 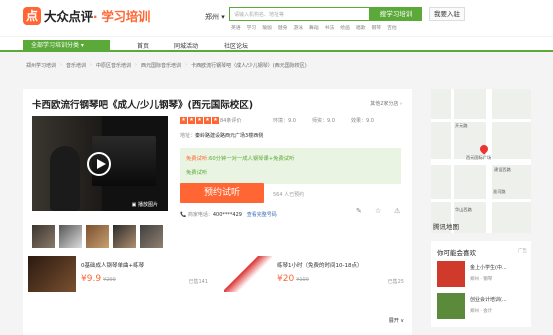 I want to click on expand-more: 展开 ∨, so click(x=396, y=320).